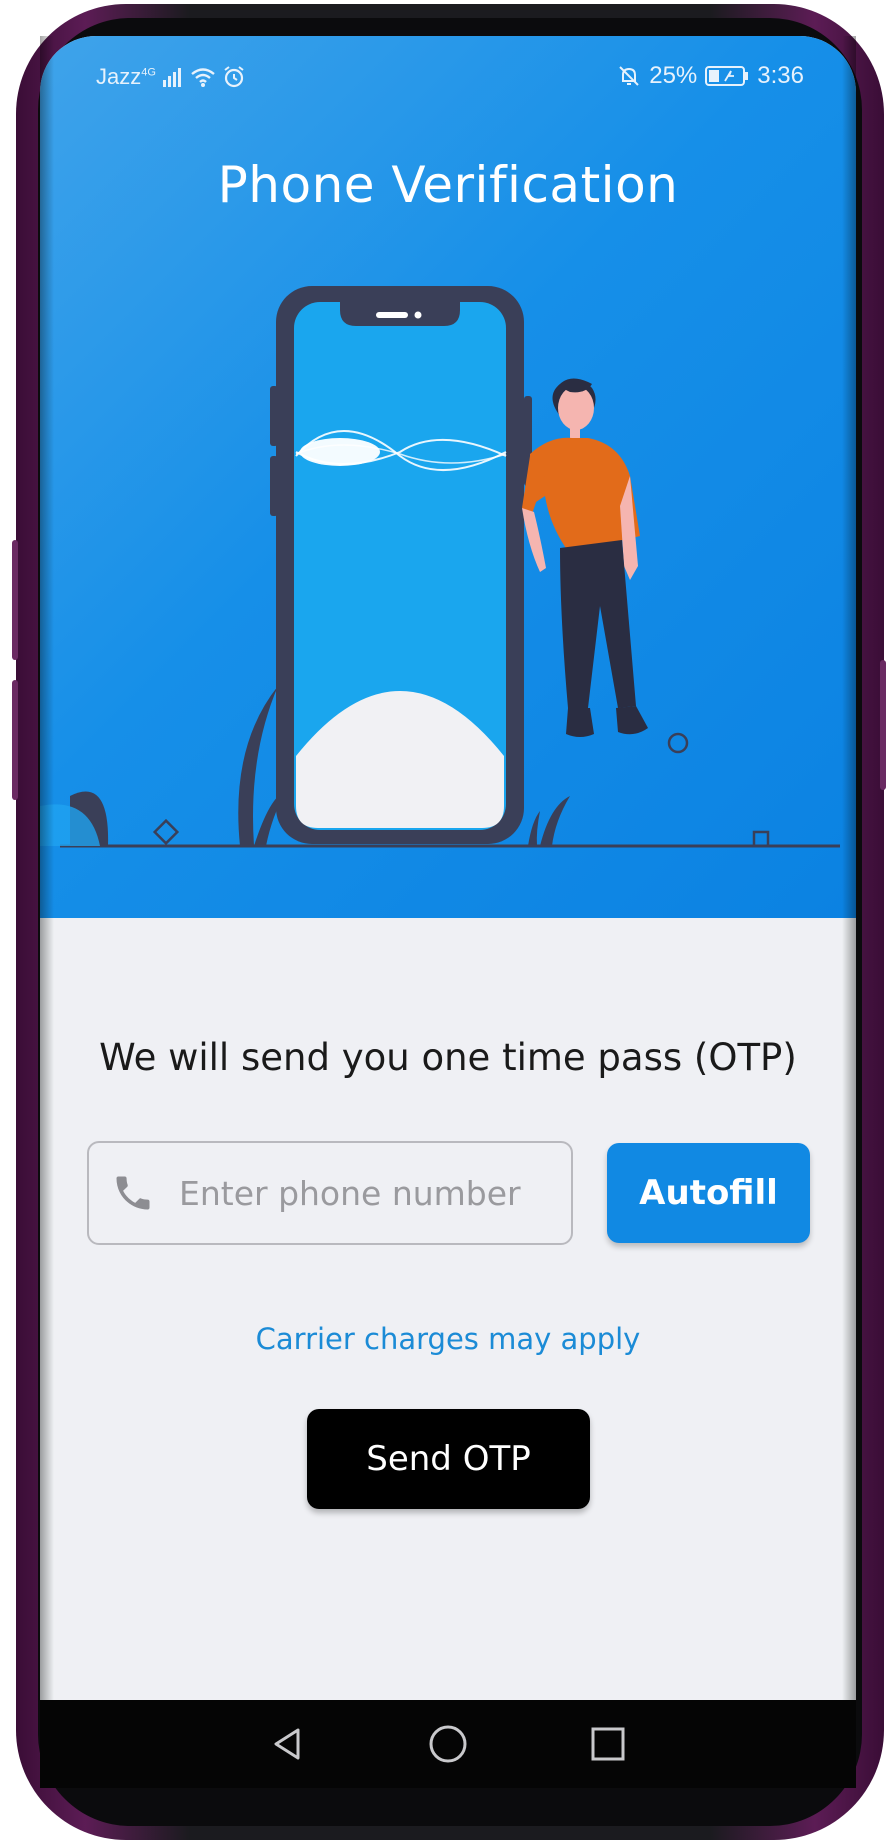  What do you see at coordinates (883, 725) in the screenshot?
I see `power-button` at bounding box center [883, 725].